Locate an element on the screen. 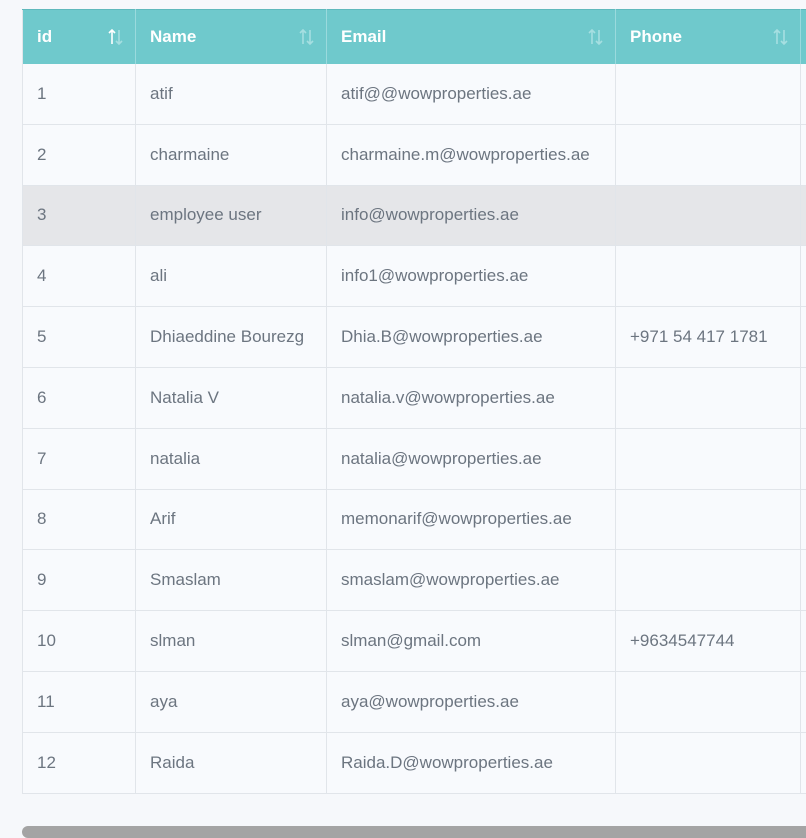 The height and width of the screenshot is (838, 806). cell-email: Dhia.B@wowproperties.ae is located at coordinates (471, 337).